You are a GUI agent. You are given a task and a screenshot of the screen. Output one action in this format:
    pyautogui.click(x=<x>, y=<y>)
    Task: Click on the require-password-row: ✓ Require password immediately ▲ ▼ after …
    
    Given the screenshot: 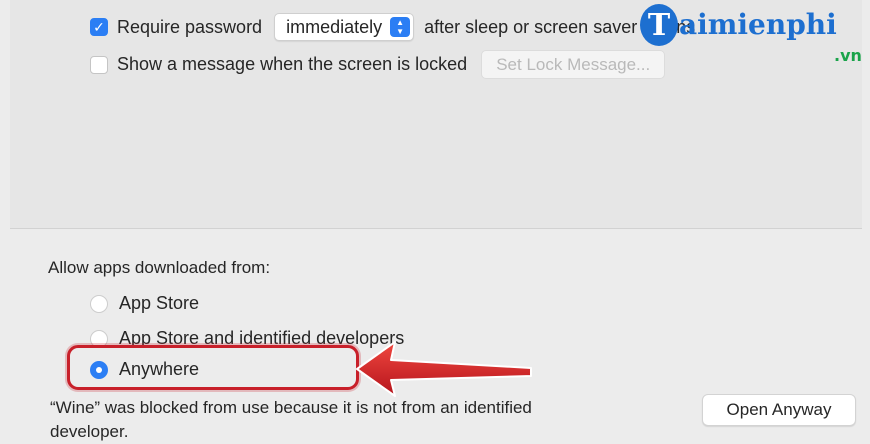 What is the action you would take?
    pyautogui.click(x=392, y=27)
    